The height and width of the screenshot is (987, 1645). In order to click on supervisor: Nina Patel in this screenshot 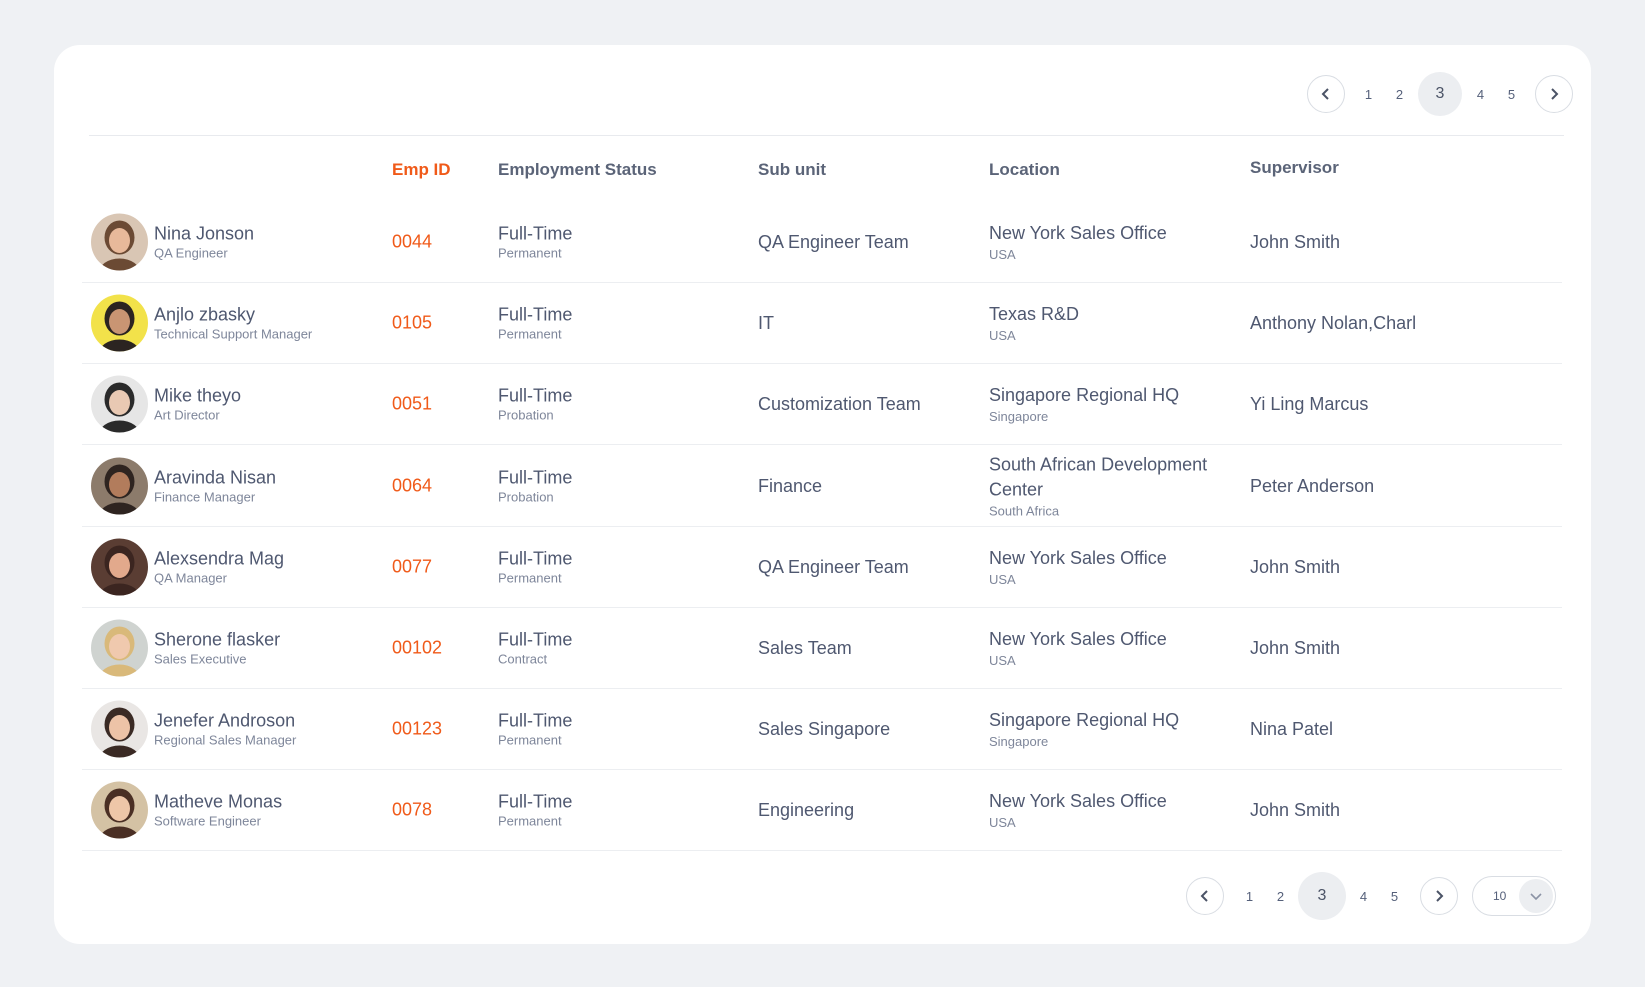, I will do `click(1292, 729)`.